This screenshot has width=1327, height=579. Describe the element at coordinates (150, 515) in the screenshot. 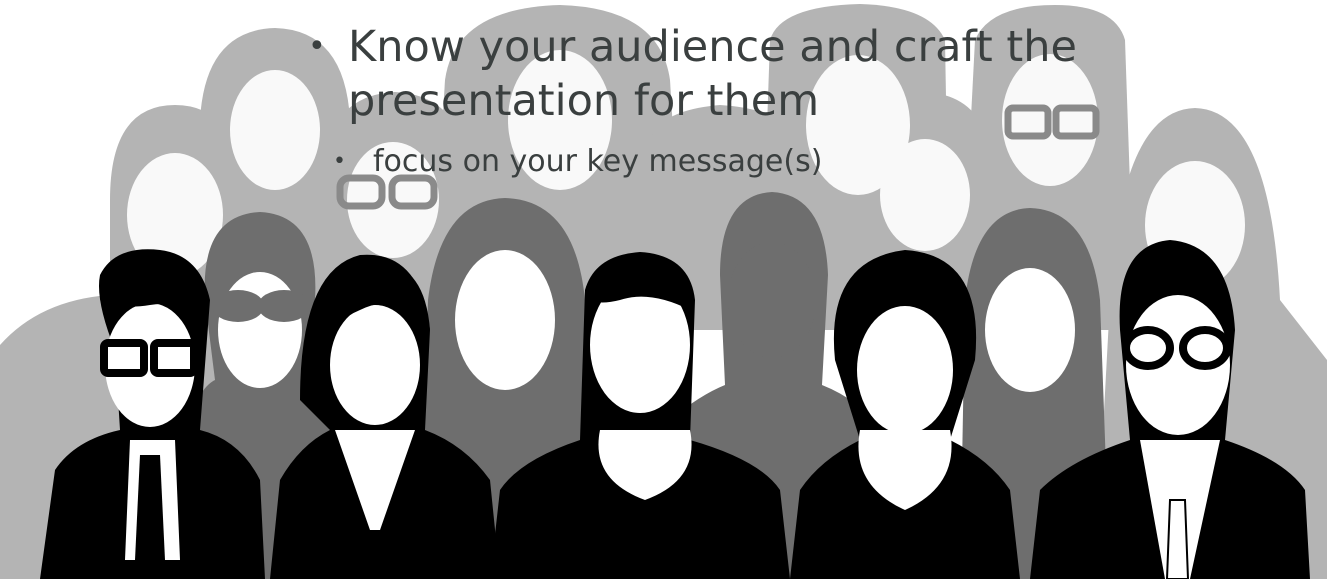

I see `front-row-ties` at that location.